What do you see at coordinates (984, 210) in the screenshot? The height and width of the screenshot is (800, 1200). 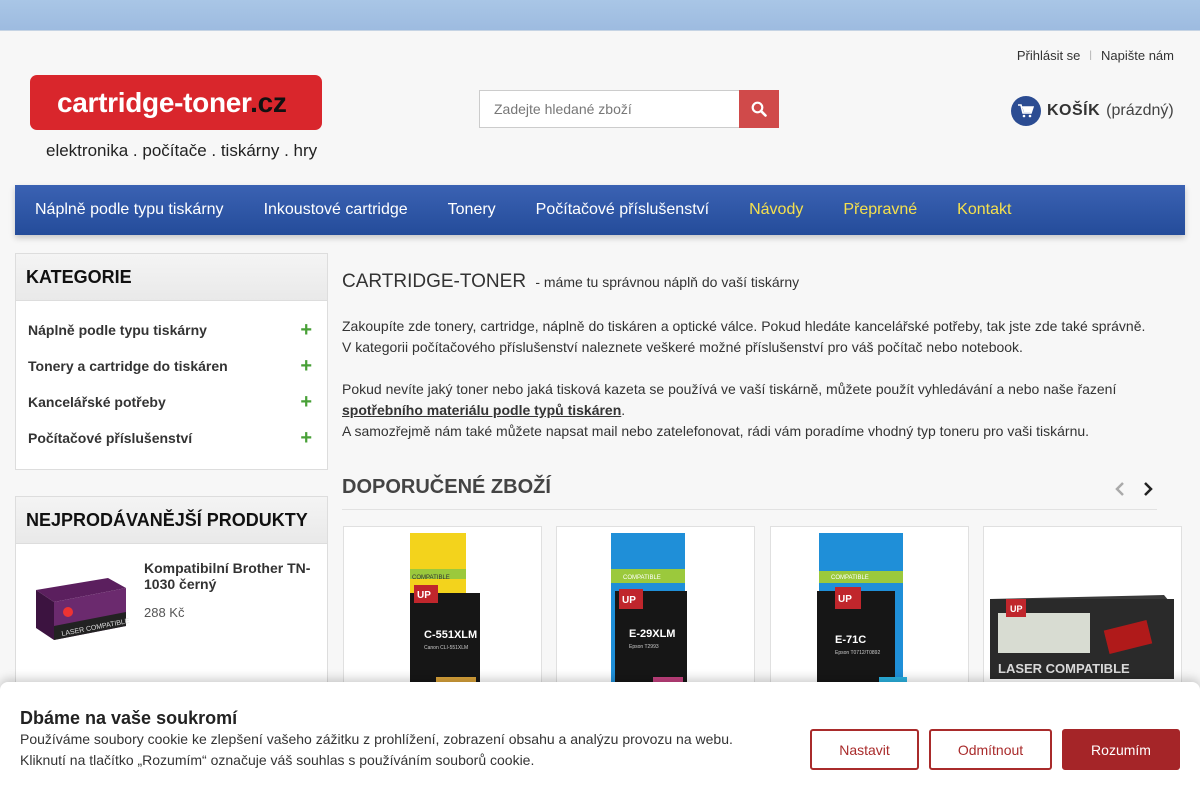 I see `nav-item-kontakt: Kontakt` at bounding box center [984, 210].